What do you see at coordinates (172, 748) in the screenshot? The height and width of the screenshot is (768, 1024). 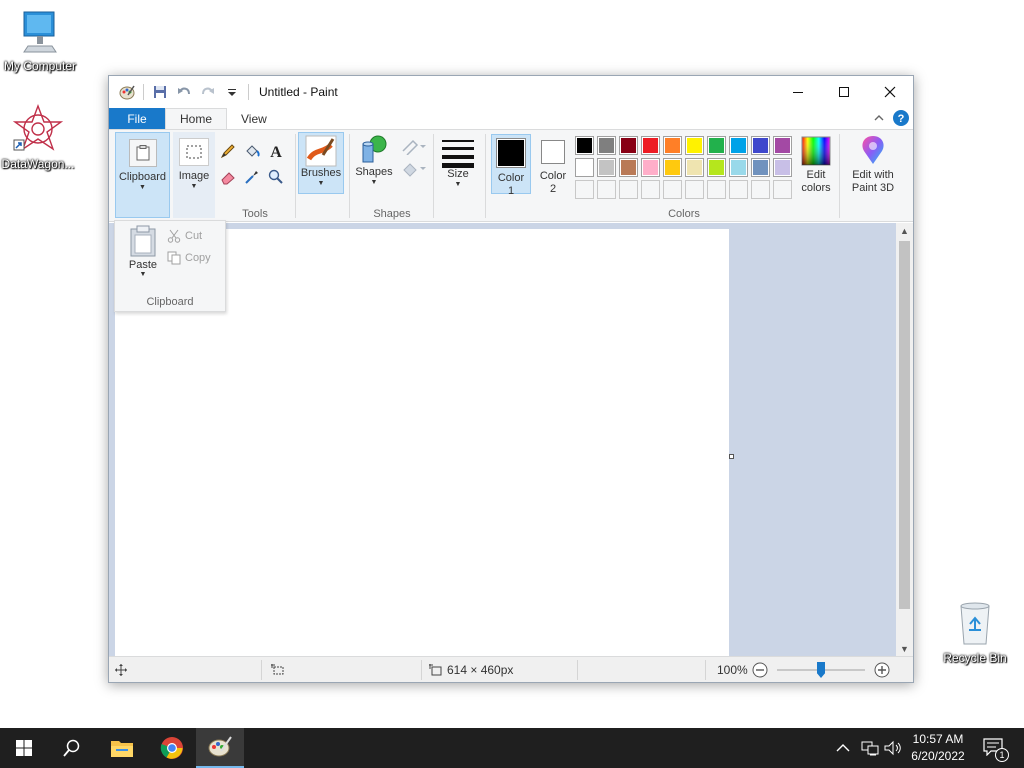 I see `taskbar-chrome` at bounding box center [172, 748].